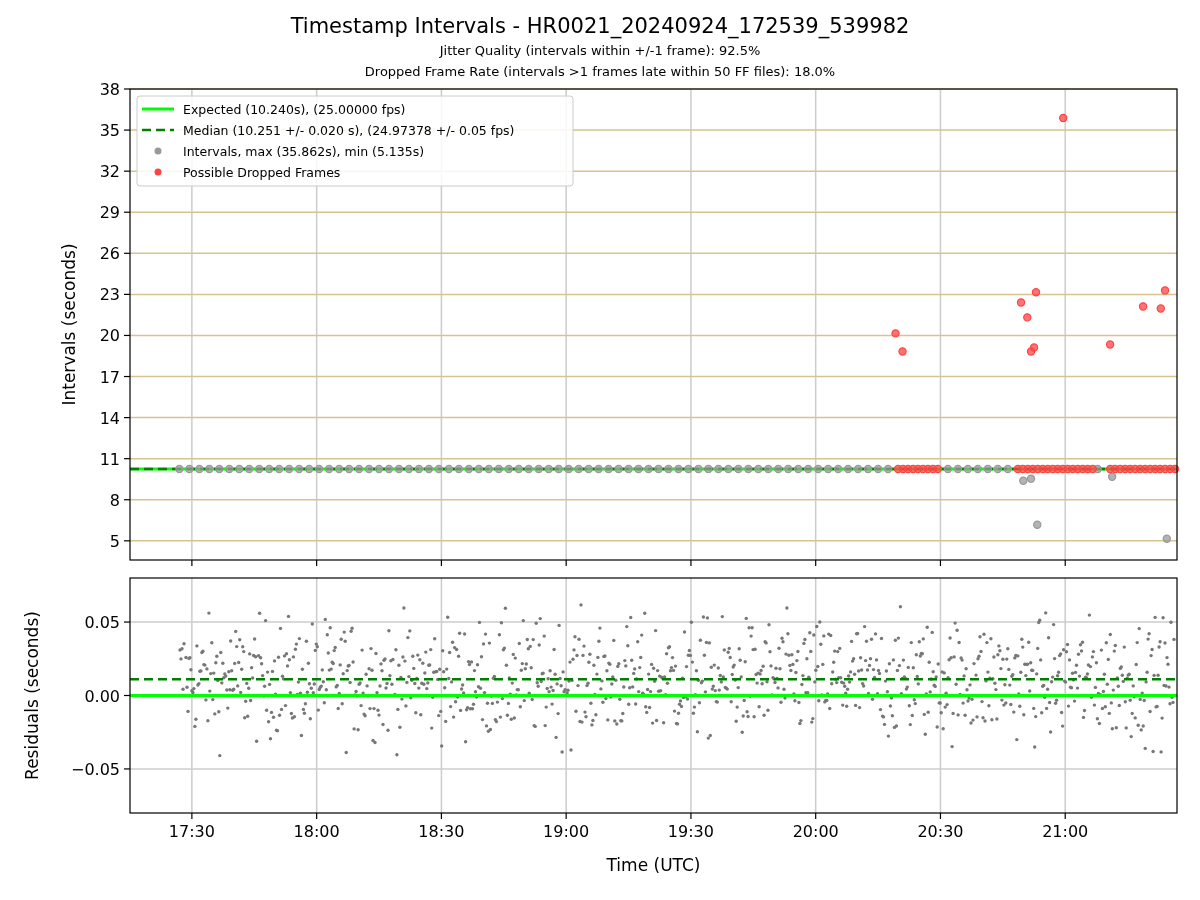 The width and height of the screenshot is (1200, 900). I want to click on x-tick-label: 18:00, so click(316, 831).